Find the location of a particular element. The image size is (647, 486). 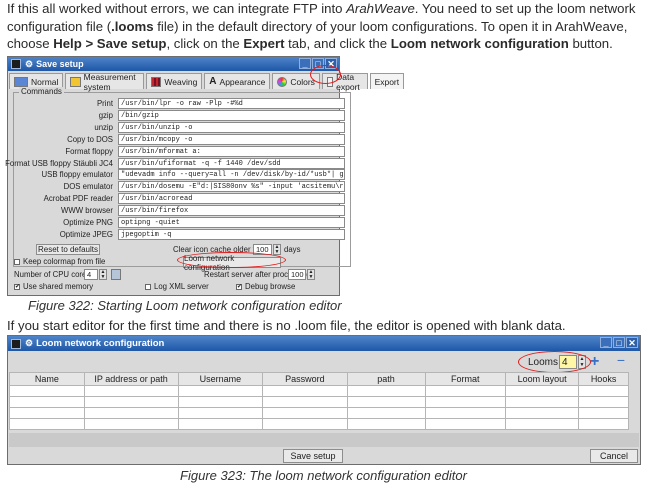

command-input: /usr/bin/lpr -o raw -Plp -#%d is located at coordinates (231, 103).